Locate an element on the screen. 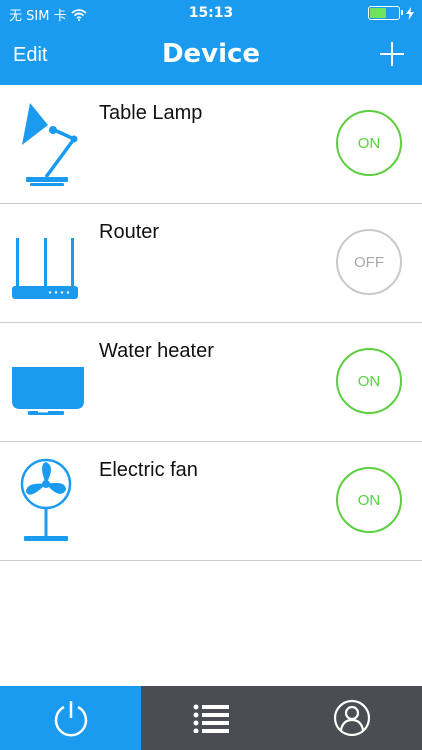 The width and height of the screenshot is (422, 750). tab-user is located at coordinates (352, 718).